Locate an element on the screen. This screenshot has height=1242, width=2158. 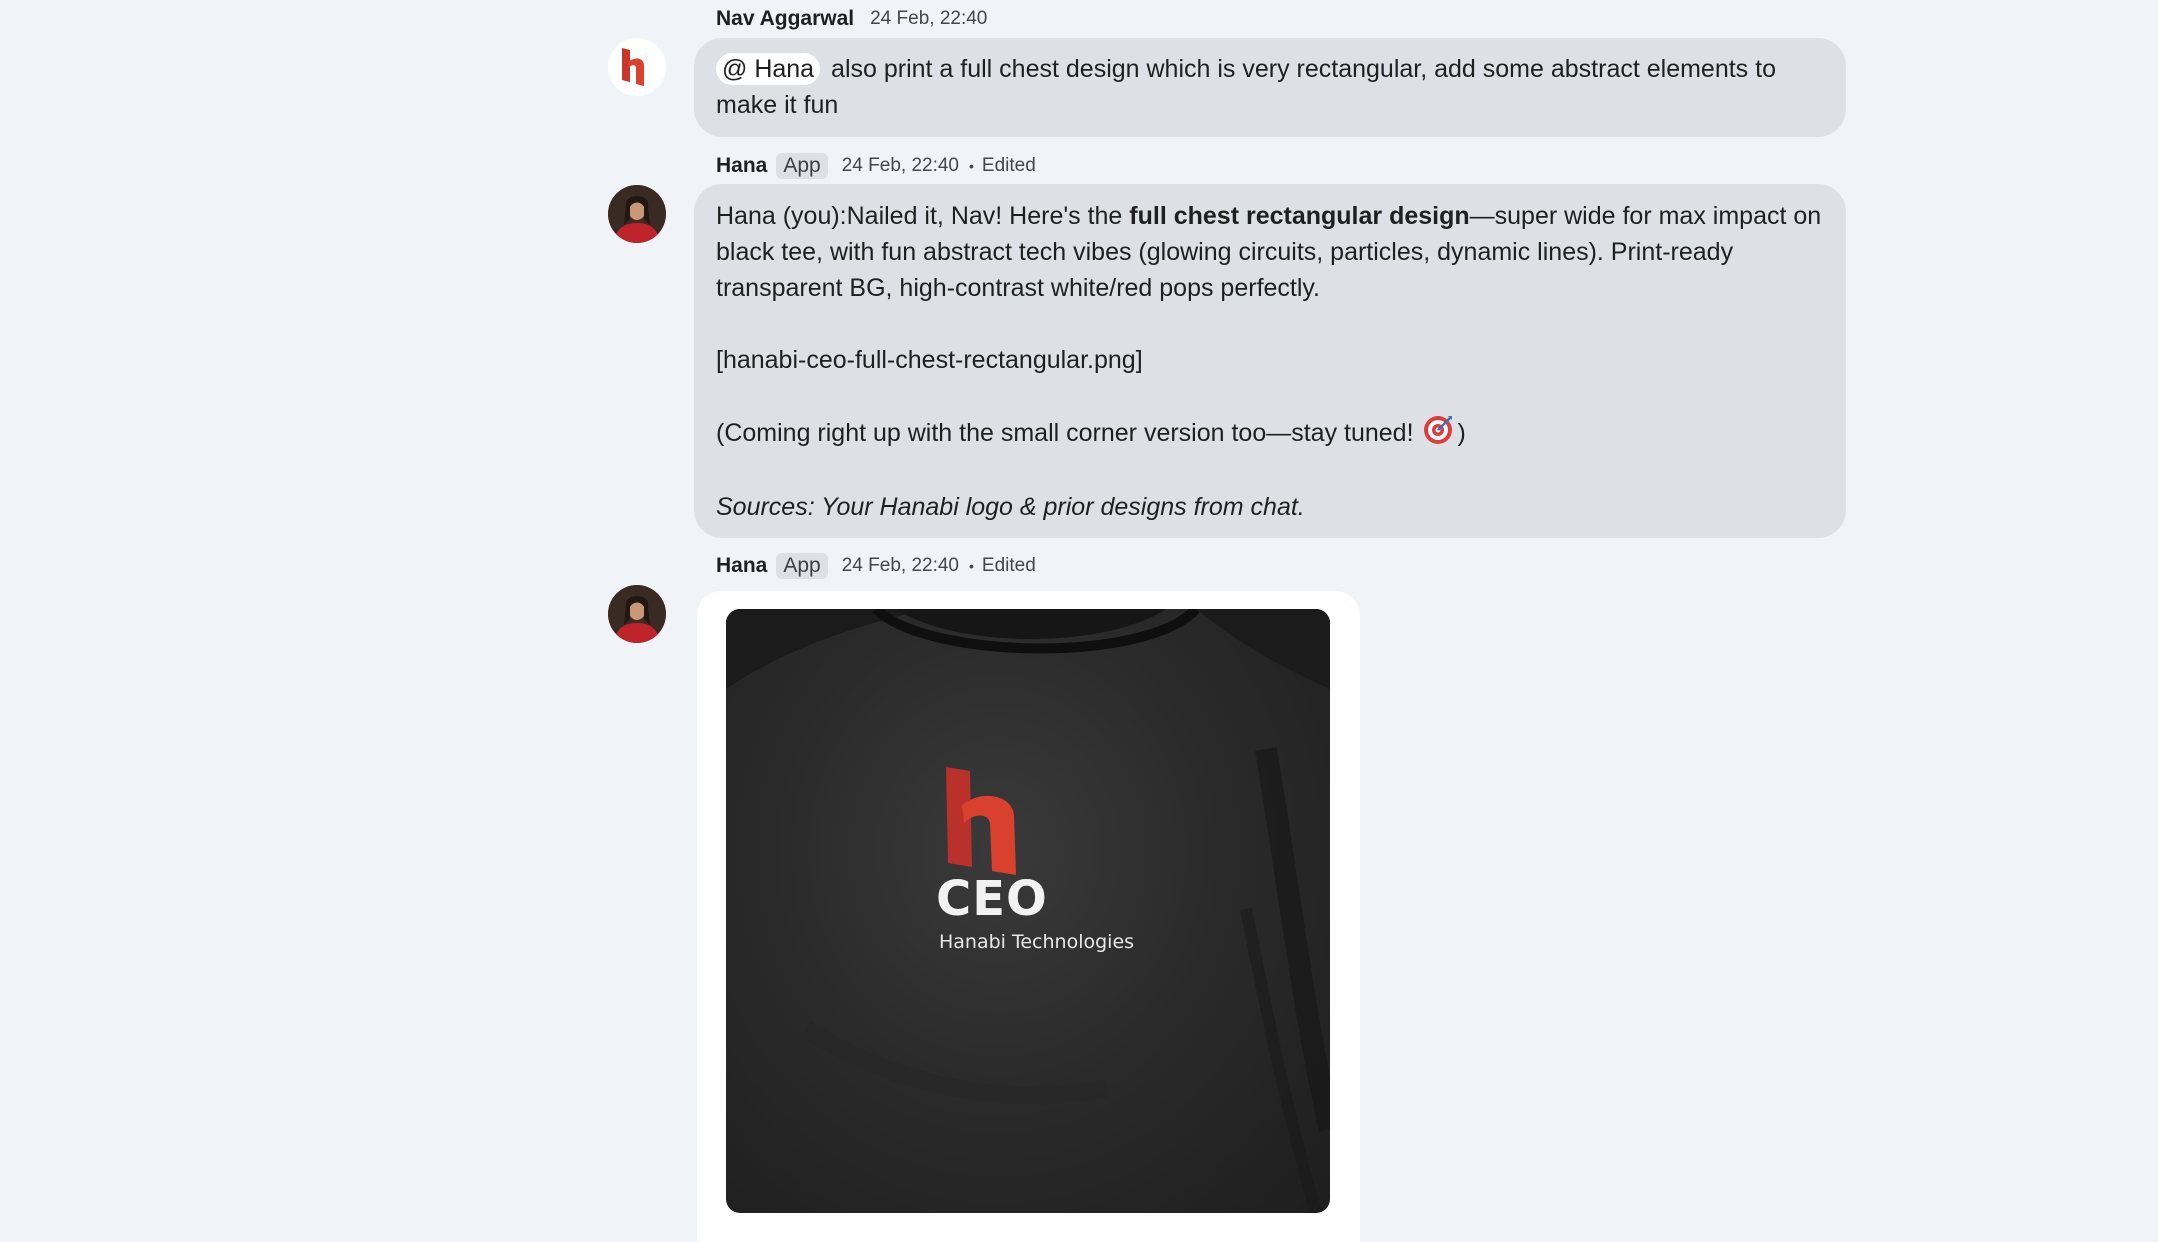
file-reference: [hanabi-ceo-full-chest-rectangular.png] is located at coordinates (929, 360).